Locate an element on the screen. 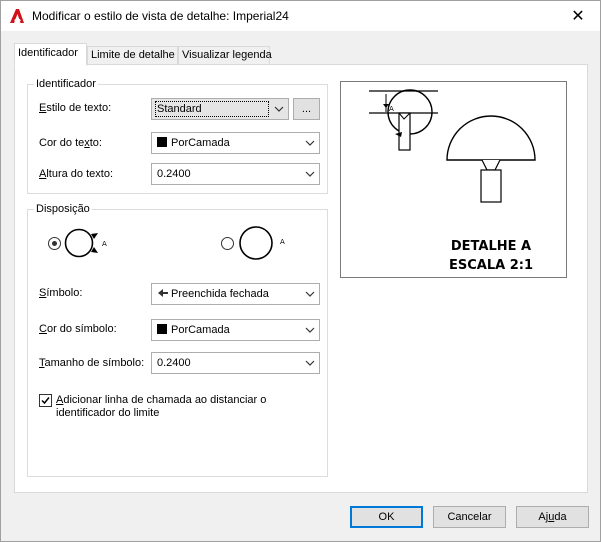 The height and width of the screenshot is (542, 601). marker-letter: A is located at coordinates (391, 109).